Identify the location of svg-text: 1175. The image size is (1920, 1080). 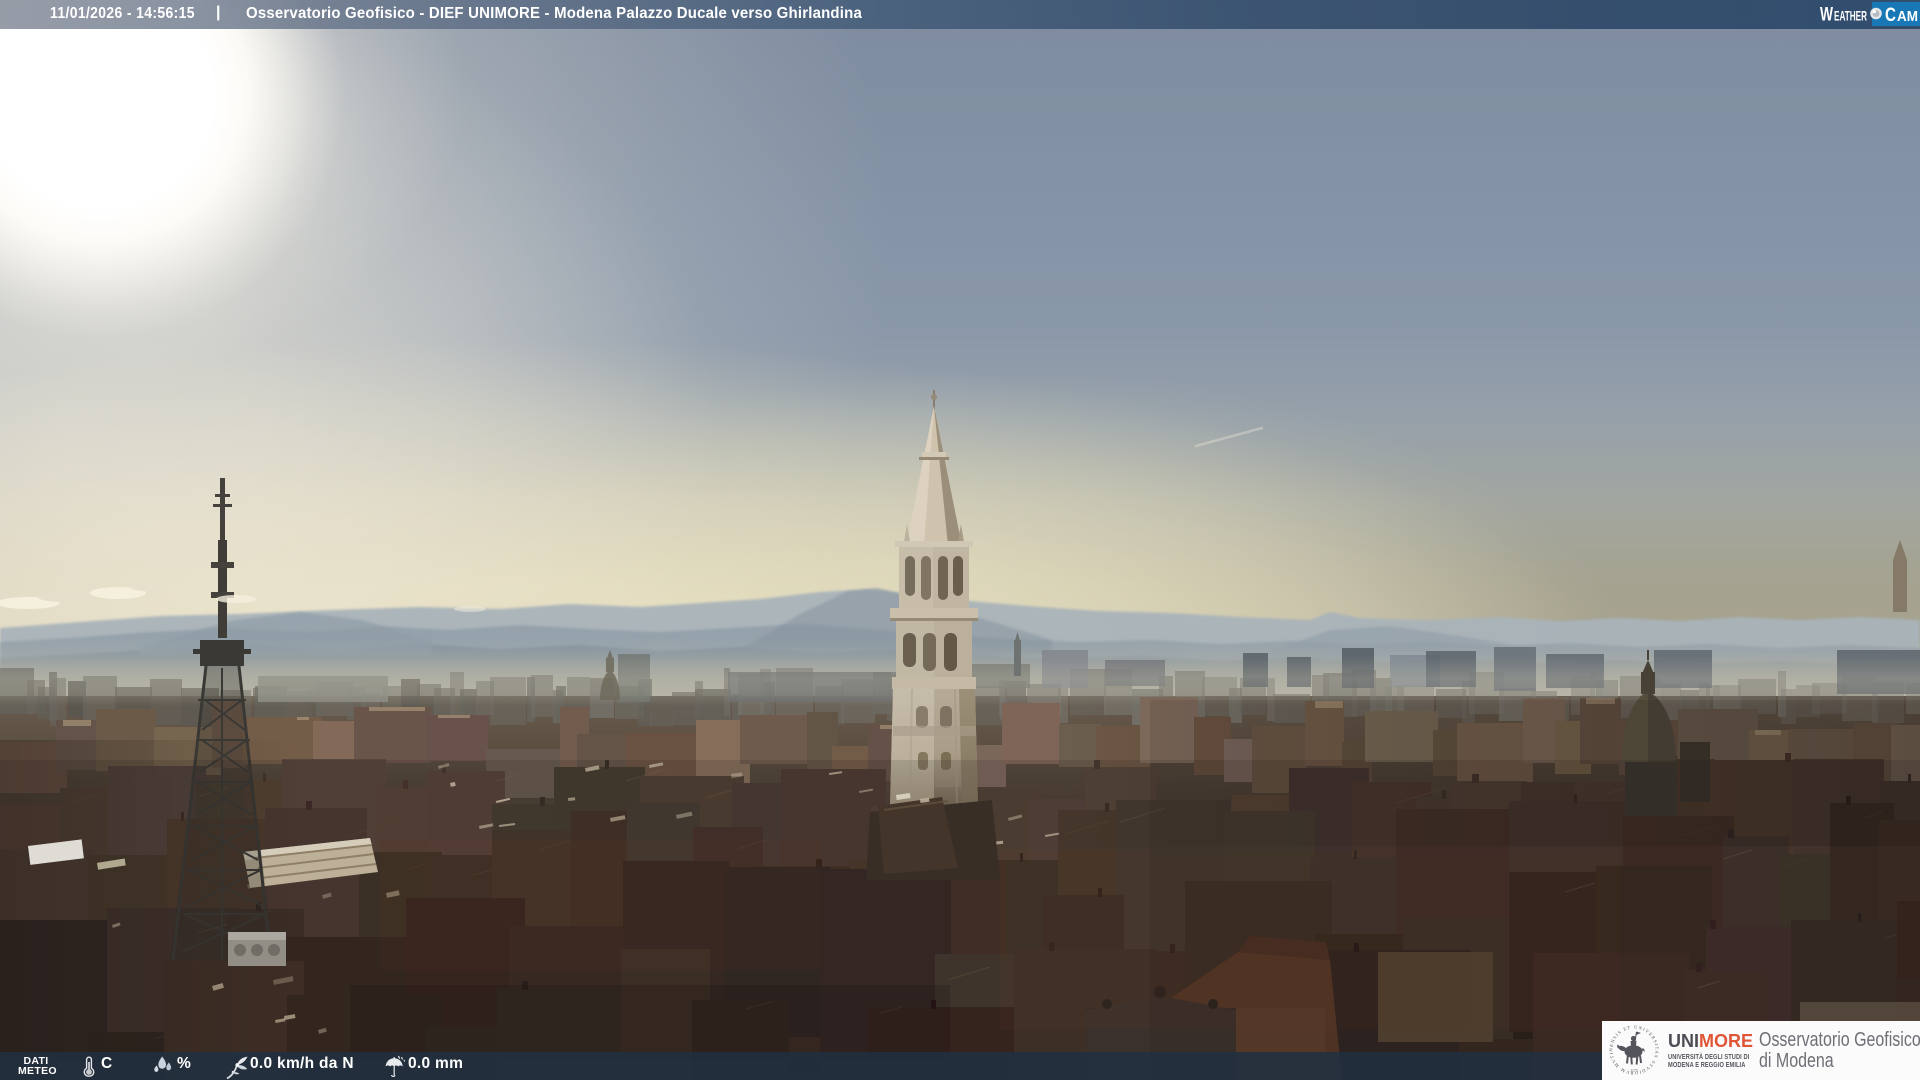
(1634, 1071).